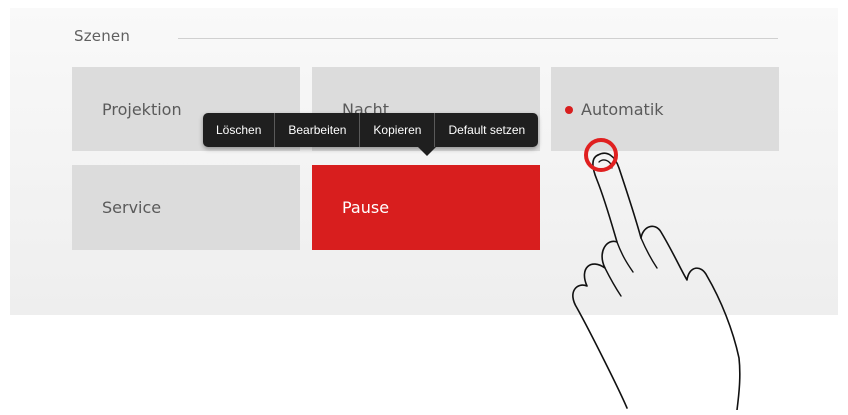 The image size is (848, 415). Describe the element at coordinates (665, 109) in the screenshot. I see `scene-tile-automatik: Automatik` at that location.